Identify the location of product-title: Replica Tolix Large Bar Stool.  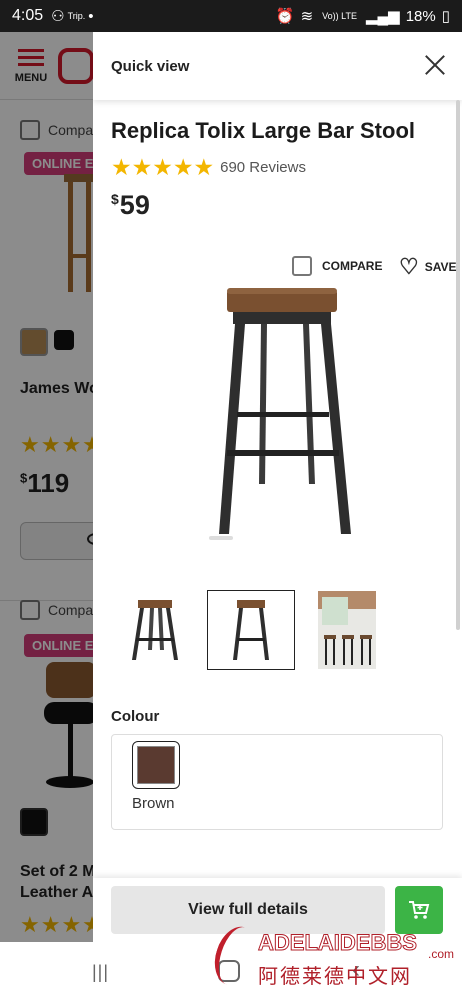
(263, 130).